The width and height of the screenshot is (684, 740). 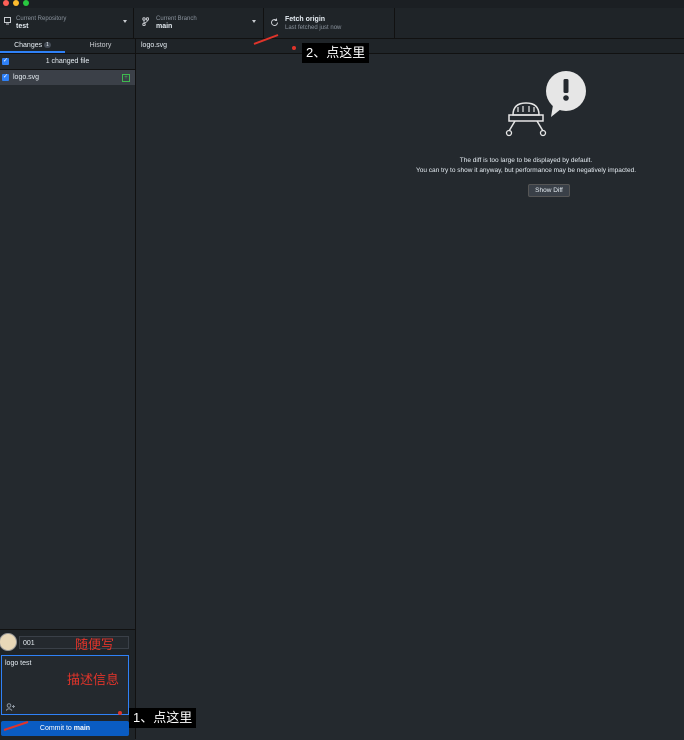 What do you see at coordinates (16, 726) in the screenshot?
I see `arrow-to-commit` at bounding box center [16, 726].